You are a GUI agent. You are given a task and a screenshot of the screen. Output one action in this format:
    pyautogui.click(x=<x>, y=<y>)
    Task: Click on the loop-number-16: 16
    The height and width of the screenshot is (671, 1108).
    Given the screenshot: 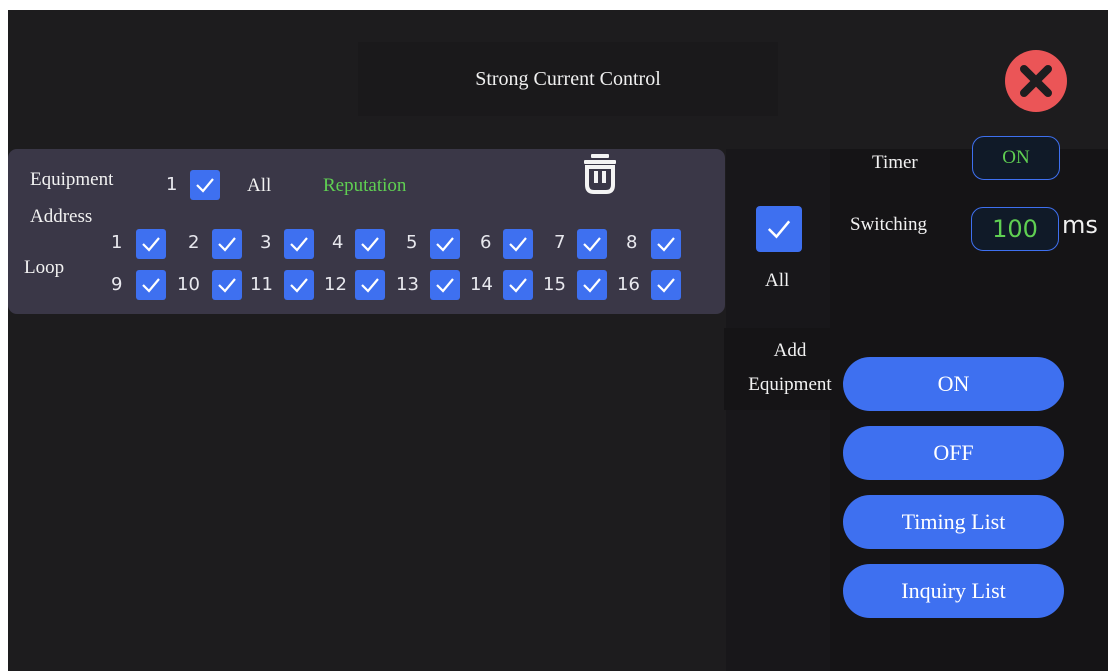 What is the action you would take?
    pyautogui.click(x=628, y=284)
    